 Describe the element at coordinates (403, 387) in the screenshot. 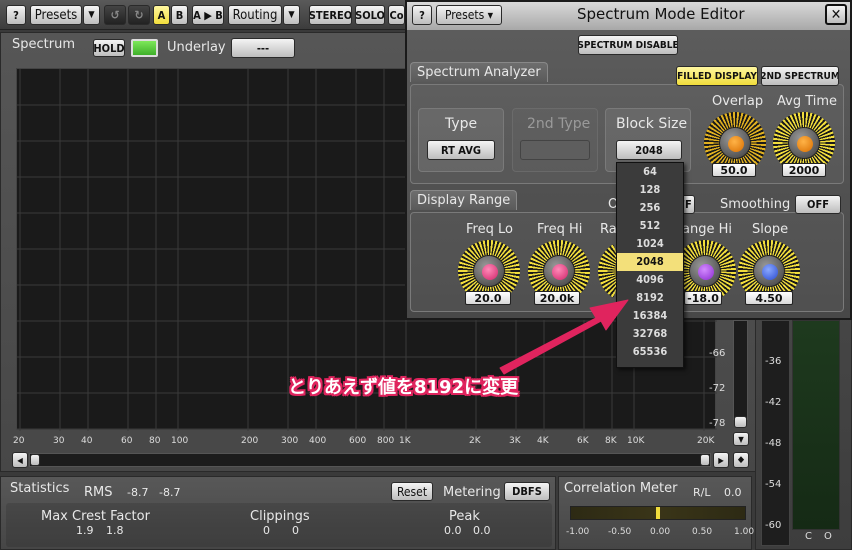

I see `annotation-text: とりあえず値を8192に変更` at that location.